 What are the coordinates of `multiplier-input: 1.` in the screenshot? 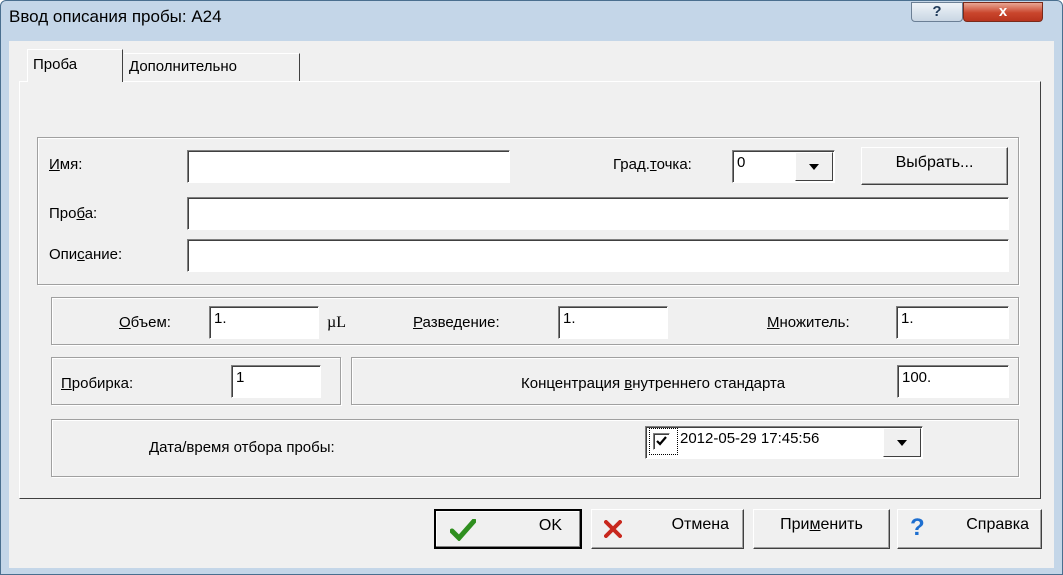 It's located at (952, 322).